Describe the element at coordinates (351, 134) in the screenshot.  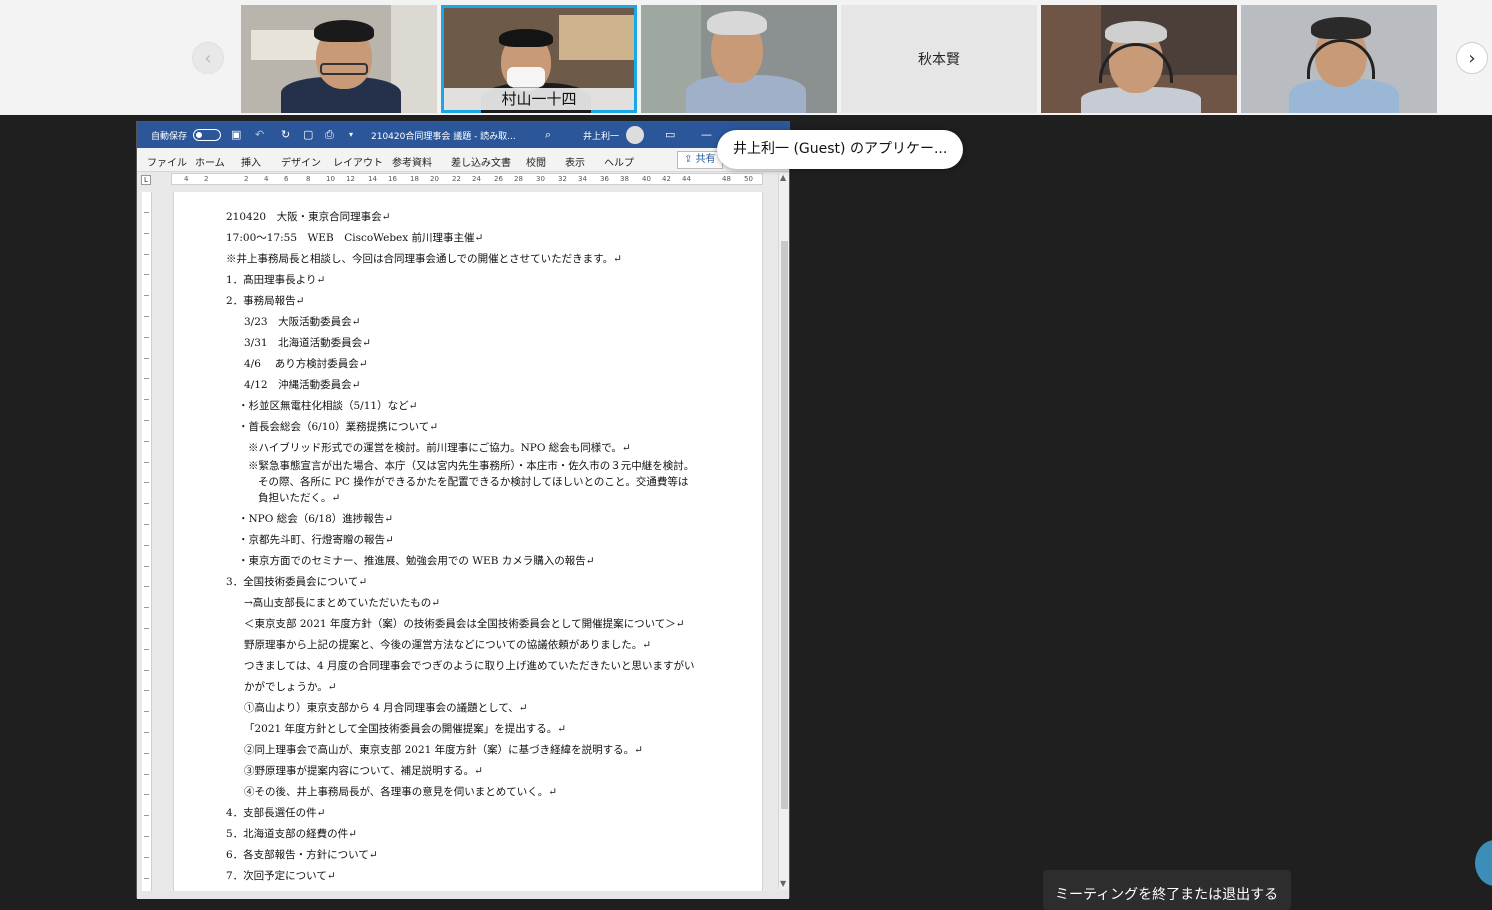
I see `customize-toolbar-icon: ▾` at that location.